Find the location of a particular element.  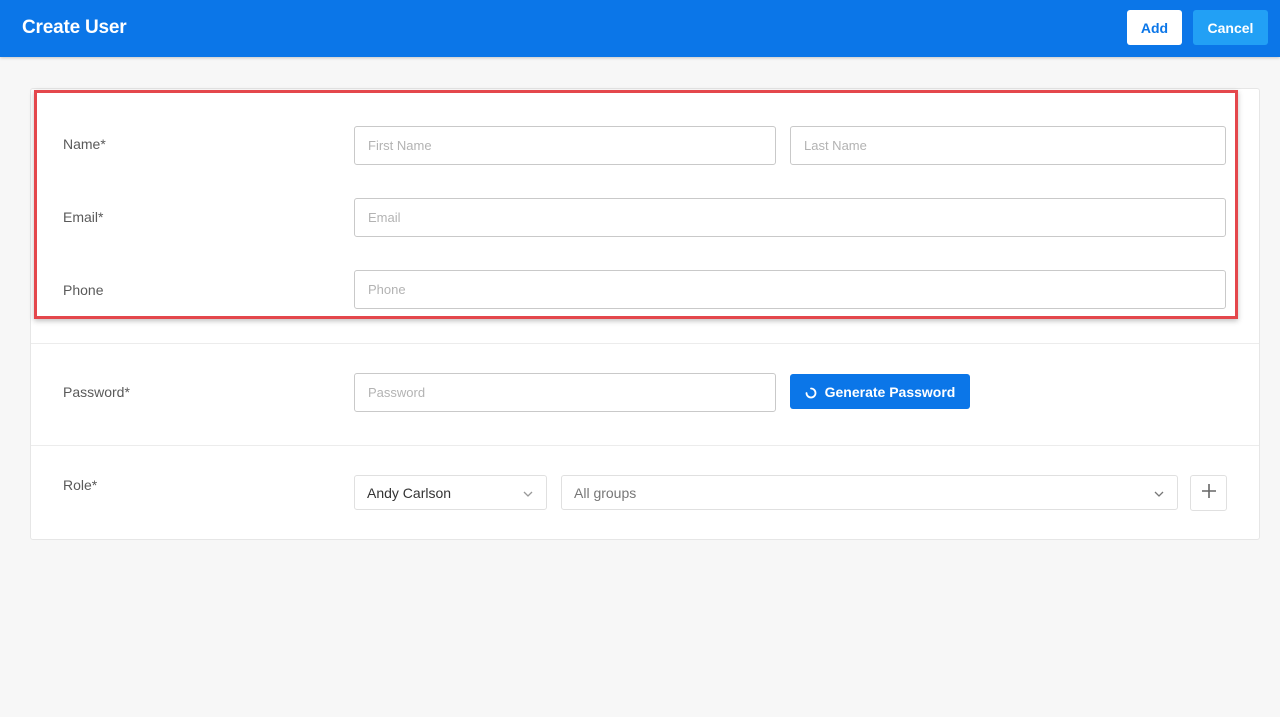

groups-select-value: All groups is located at coordinates (605, 492).